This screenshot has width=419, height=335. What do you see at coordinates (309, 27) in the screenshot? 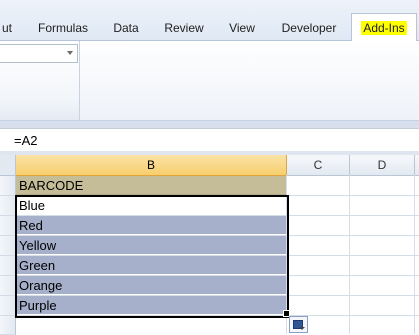
I see `tab-developer: Developer` at bounding box center [309, 27].